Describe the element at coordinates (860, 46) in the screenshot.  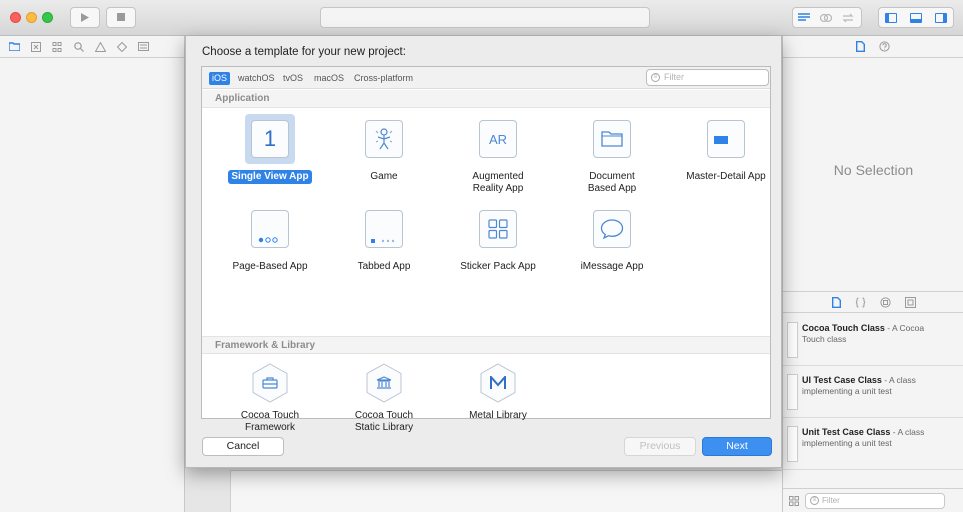
I see `file-inspector-icon` at that location.